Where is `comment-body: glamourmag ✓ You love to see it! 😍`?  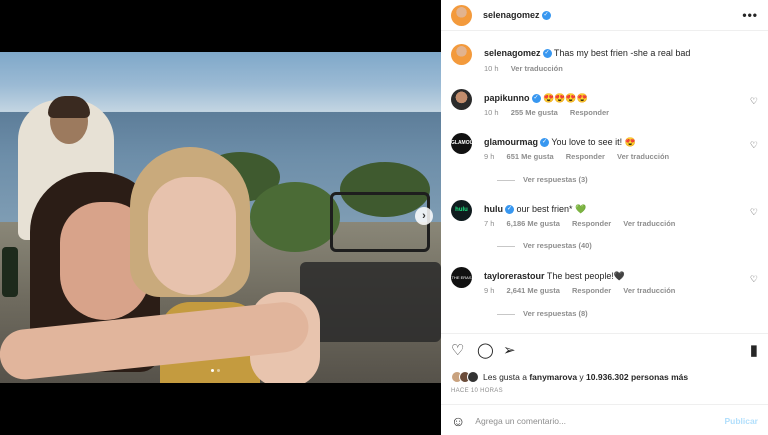 comment-body: glamourmag ✓ You love to see it! 😍 is located at coordinates (609, 142).